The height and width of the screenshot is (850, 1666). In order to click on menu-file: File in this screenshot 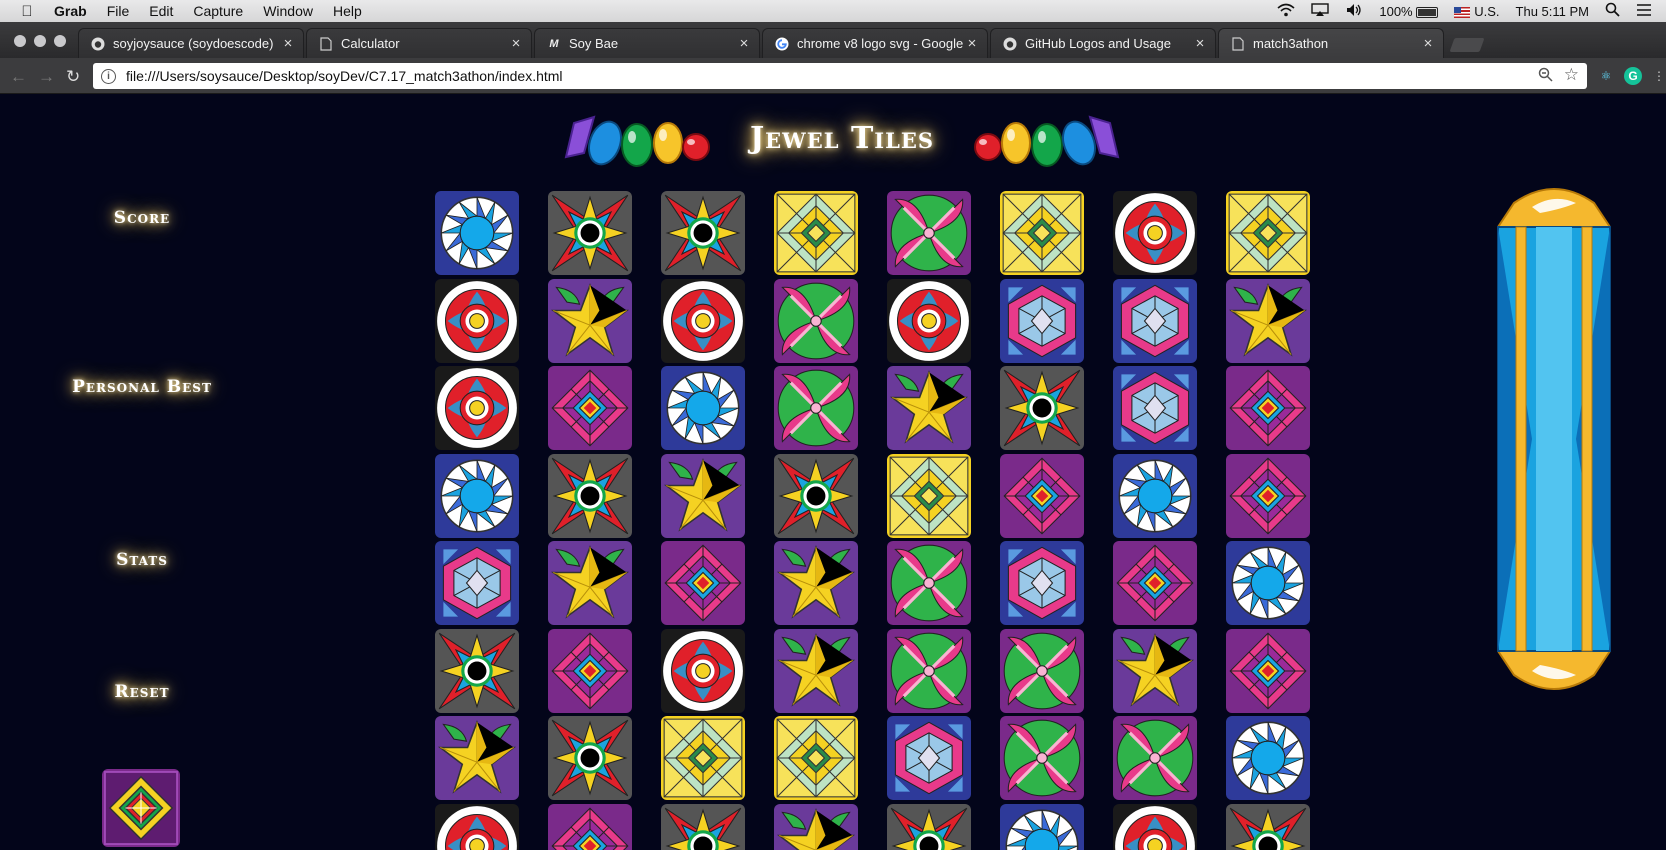, I will do `click(118, 11)`.